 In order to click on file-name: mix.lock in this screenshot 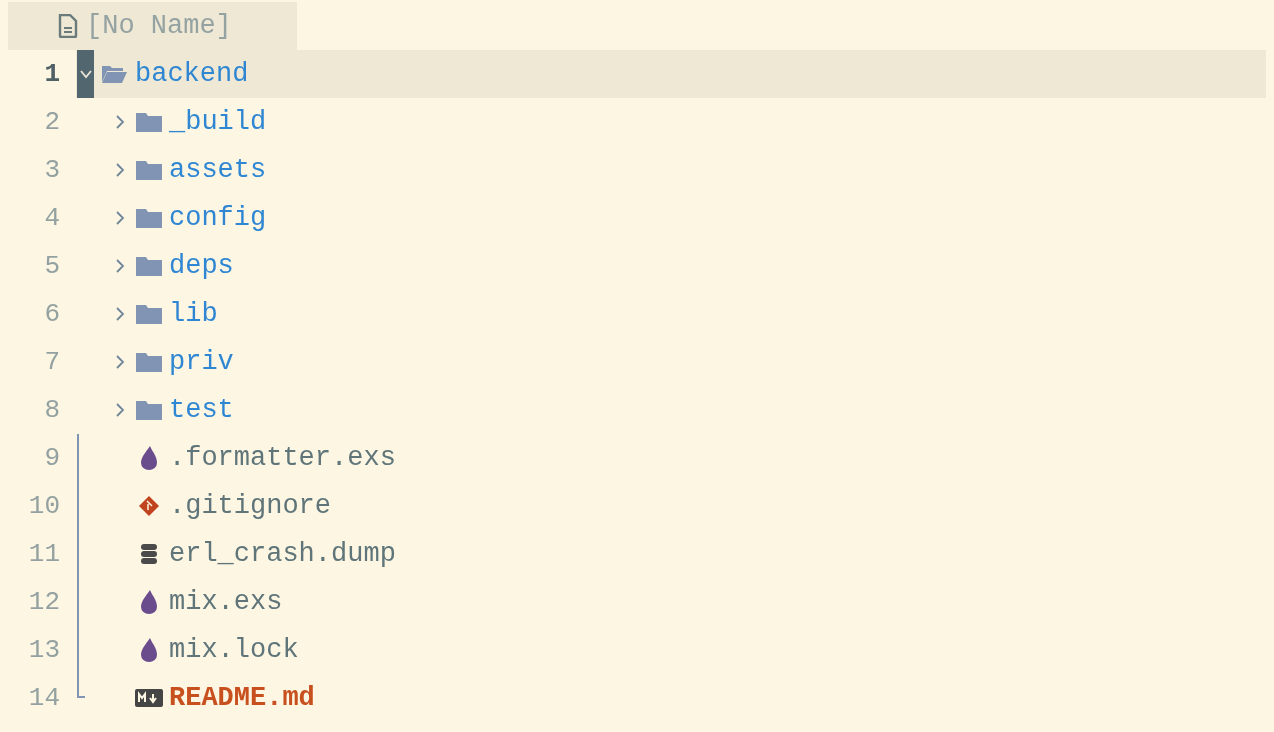, I will do `click(234, 650)`.